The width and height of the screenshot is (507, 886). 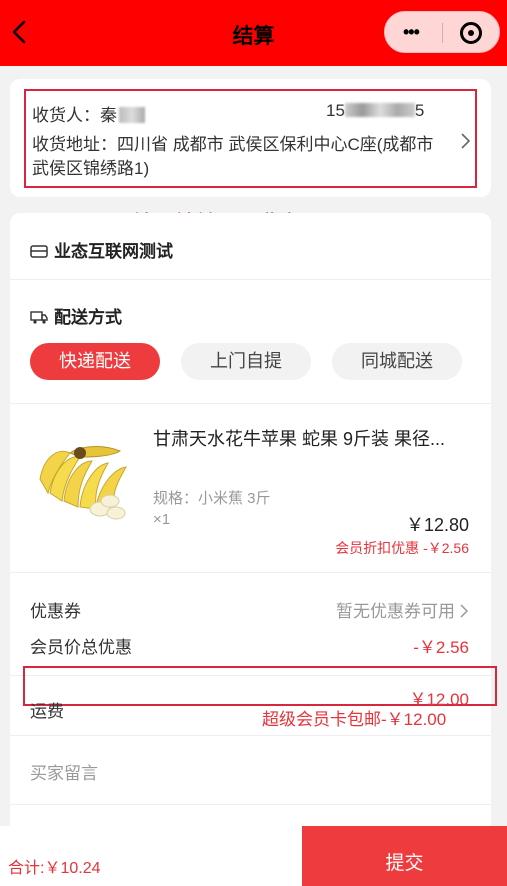 What do you see at coordinates (113, 251) in the screenshot?
I see `store-name: 业态互联网测试` at bounding box center [113, 251].